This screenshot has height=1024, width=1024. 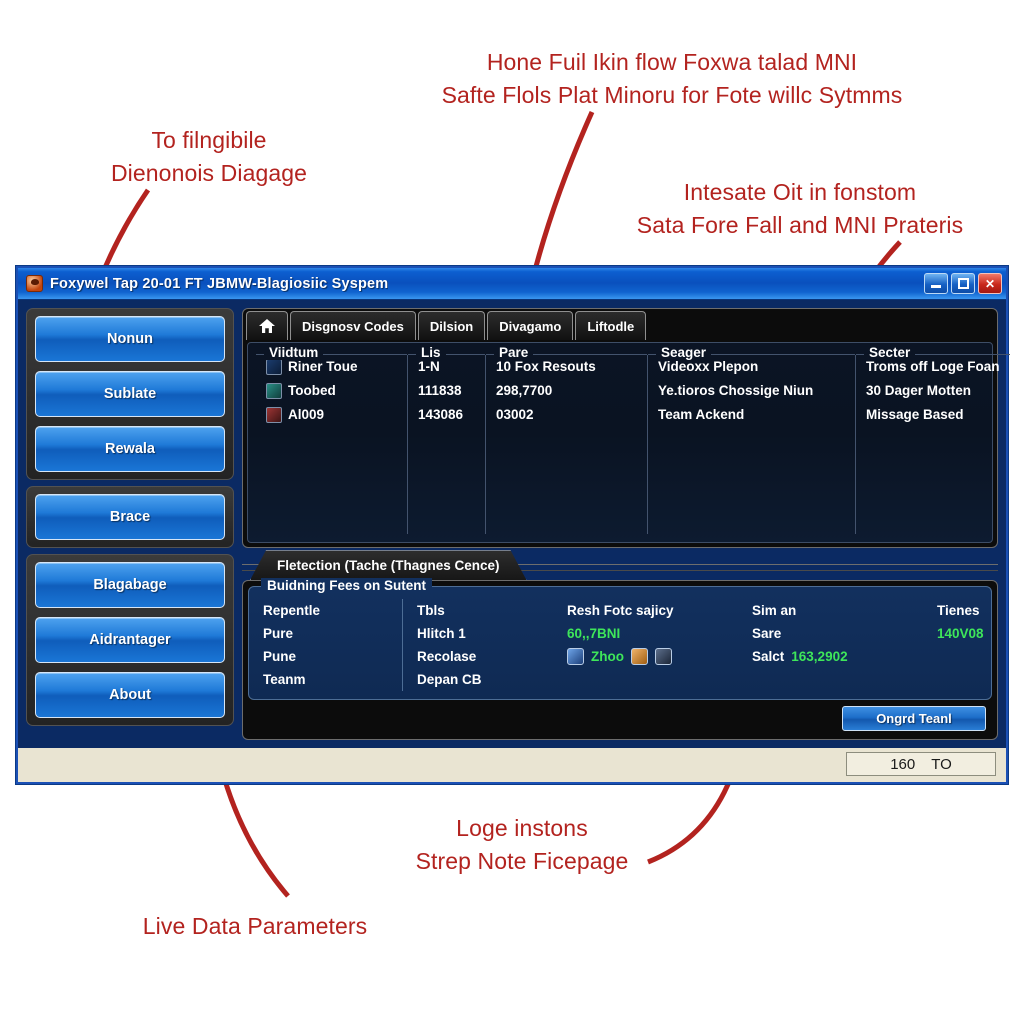 What do you see at coordinates (914, 718) in the screenshot?
I see `ongrd-teanl-button: Ongrd Teanl` at bounding box center [914, 718].